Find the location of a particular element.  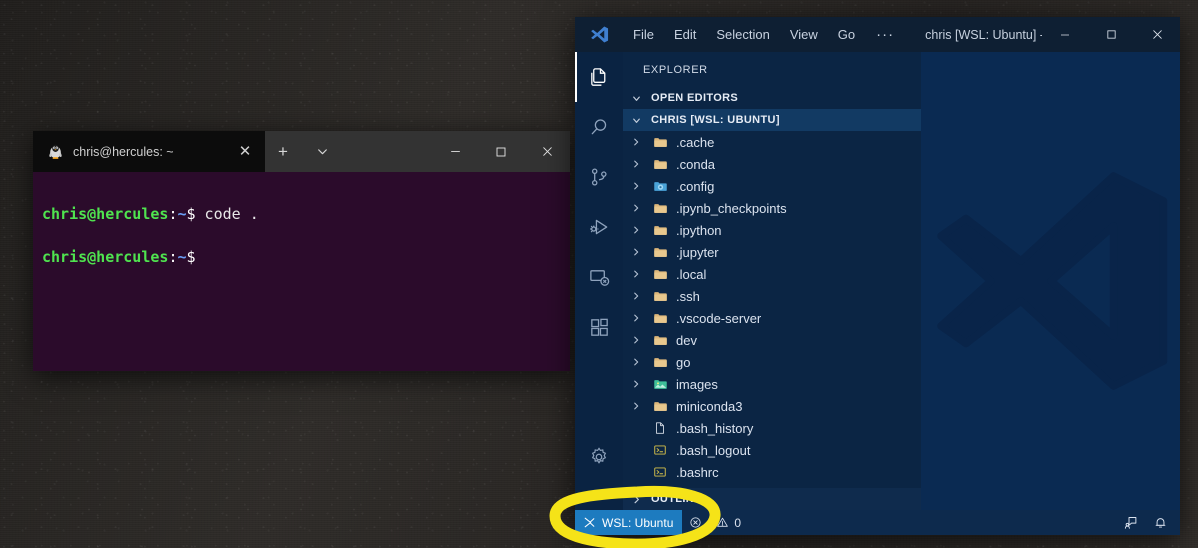

terminal-tab-close-icon: ✕ is located at coordinates (245, 152).